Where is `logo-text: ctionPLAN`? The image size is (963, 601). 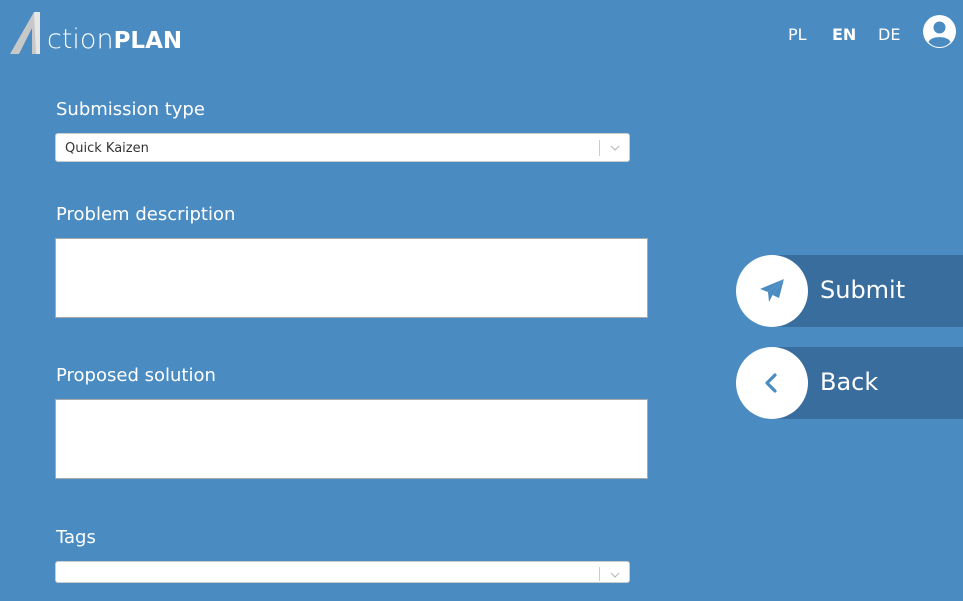 logo-text: ctionPLAN is located at coordinates (114, 40).